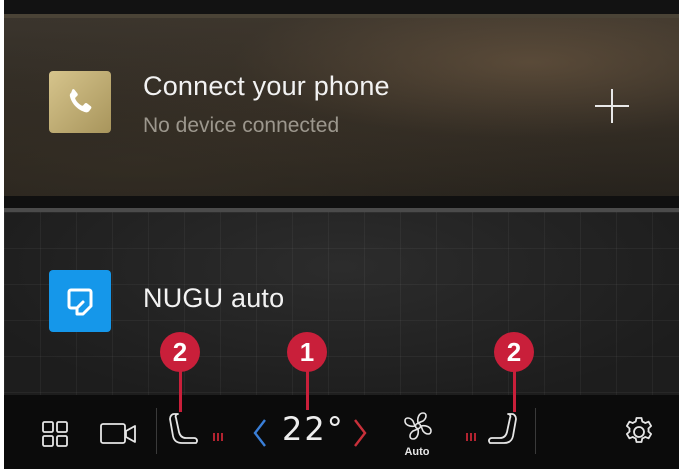 This screenshot has height=469, width=679. What do you see at coordinates (266, 86) in the screenshot?
I see `phone-card-title: Connect your phone` at bounding box center [266, 86].